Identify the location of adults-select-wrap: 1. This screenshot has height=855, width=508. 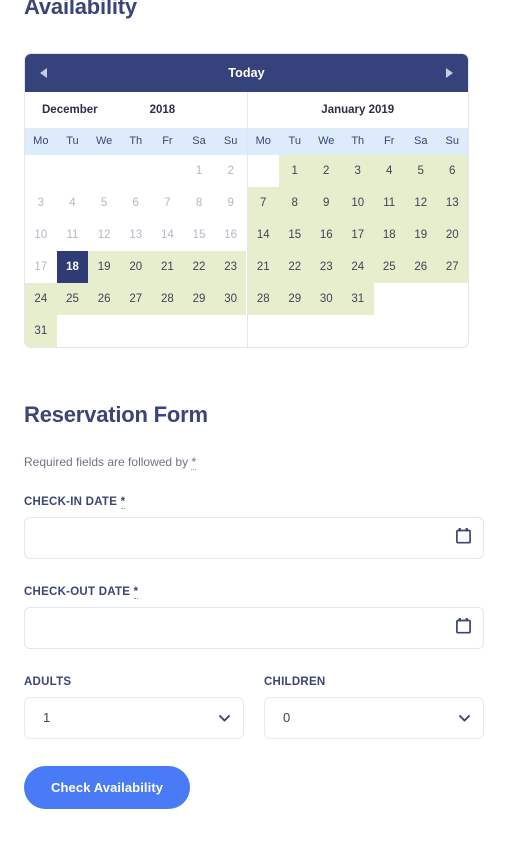
(134, 718).